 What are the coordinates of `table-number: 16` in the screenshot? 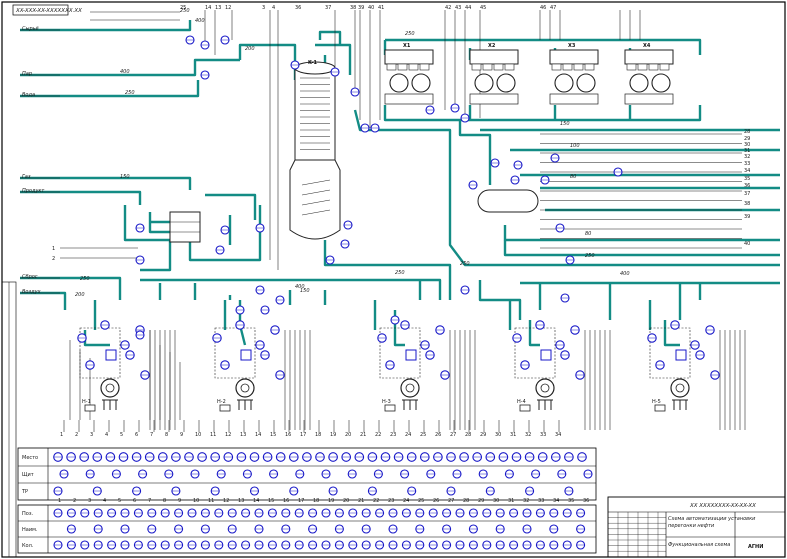 It's located at (286, 501).